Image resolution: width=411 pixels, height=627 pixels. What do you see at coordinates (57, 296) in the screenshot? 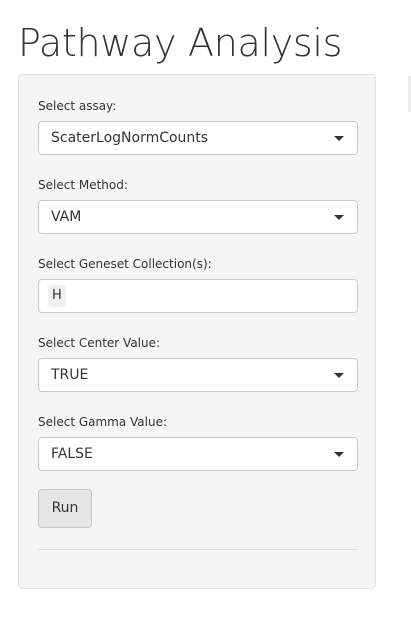
I see `geneset-selected-item: H` at bounding box center [57, 296].